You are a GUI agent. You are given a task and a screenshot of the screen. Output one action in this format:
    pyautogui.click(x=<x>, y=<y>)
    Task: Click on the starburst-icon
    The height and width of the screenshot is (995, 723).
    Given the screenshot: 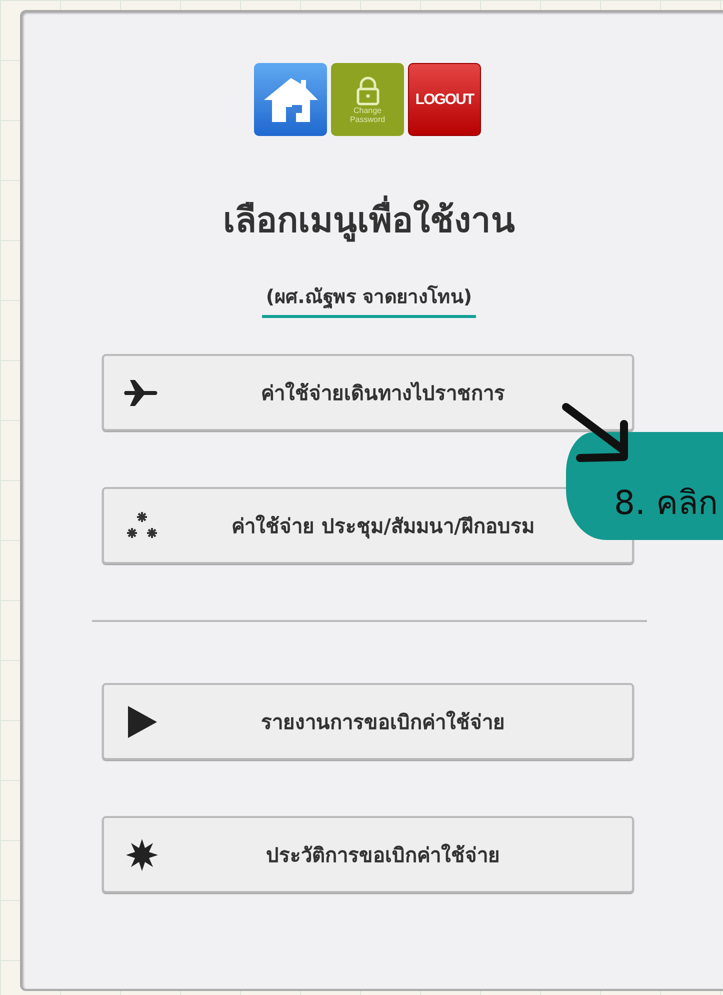 What is the action you would take?
    pyautogui.click(x=142, y=854)
    